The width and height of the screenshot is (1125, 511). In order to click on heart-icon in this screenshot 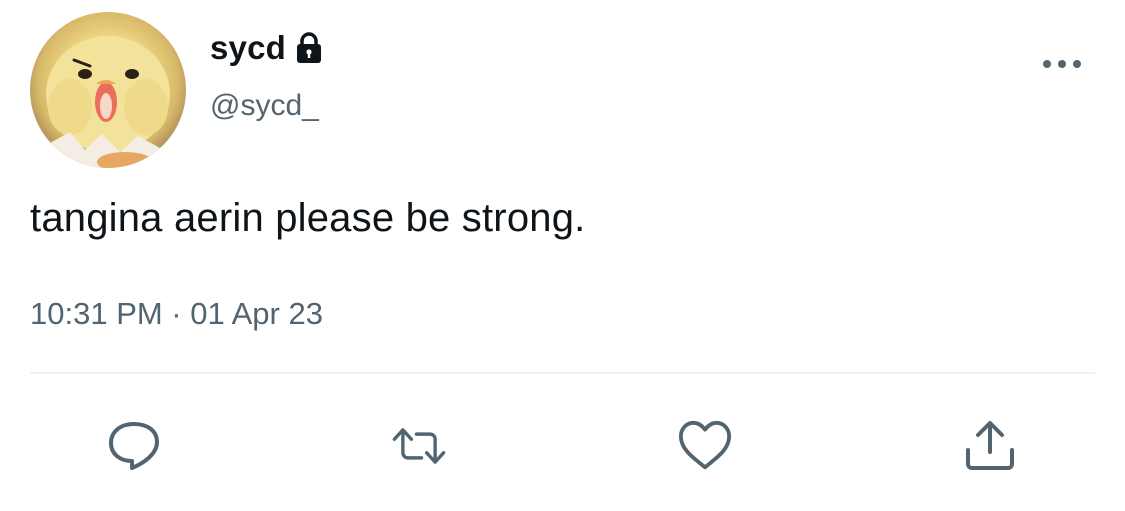, I will do `click(705, 445)`.